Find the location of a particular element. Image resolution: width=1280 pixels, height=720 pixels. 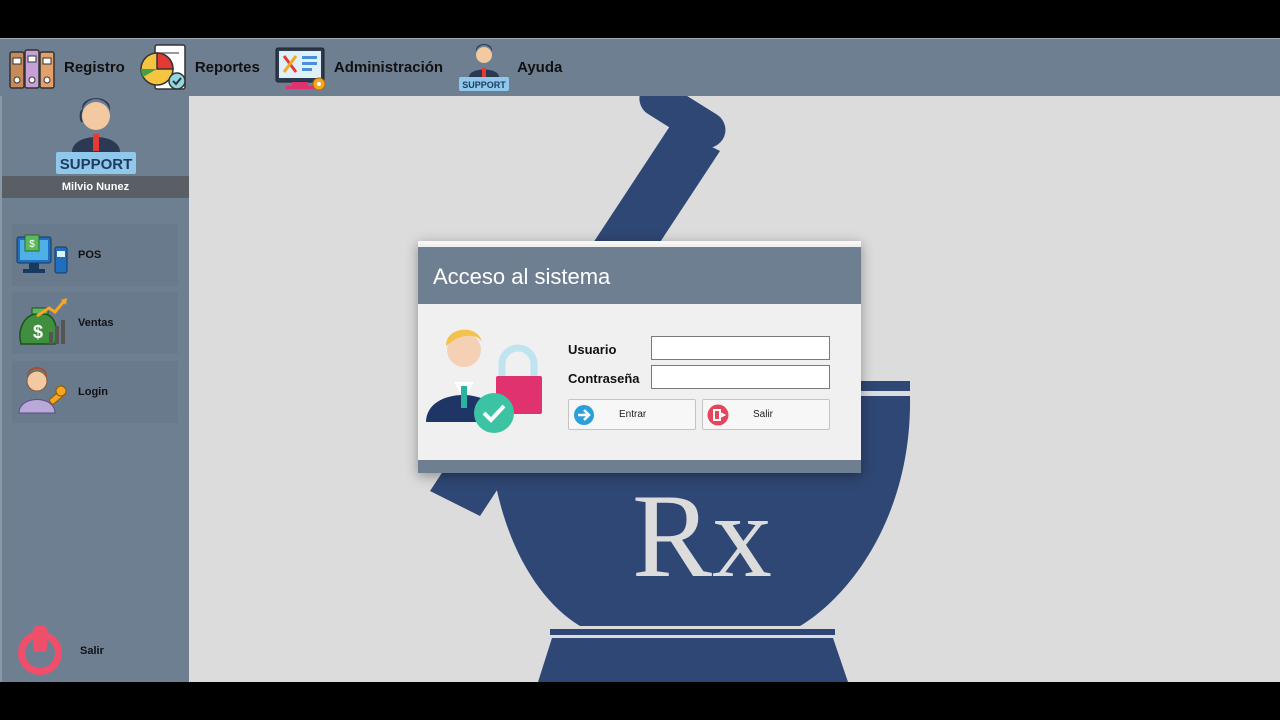

menu-ayuda-label: Ayuda is located at coordinates (540, 67).